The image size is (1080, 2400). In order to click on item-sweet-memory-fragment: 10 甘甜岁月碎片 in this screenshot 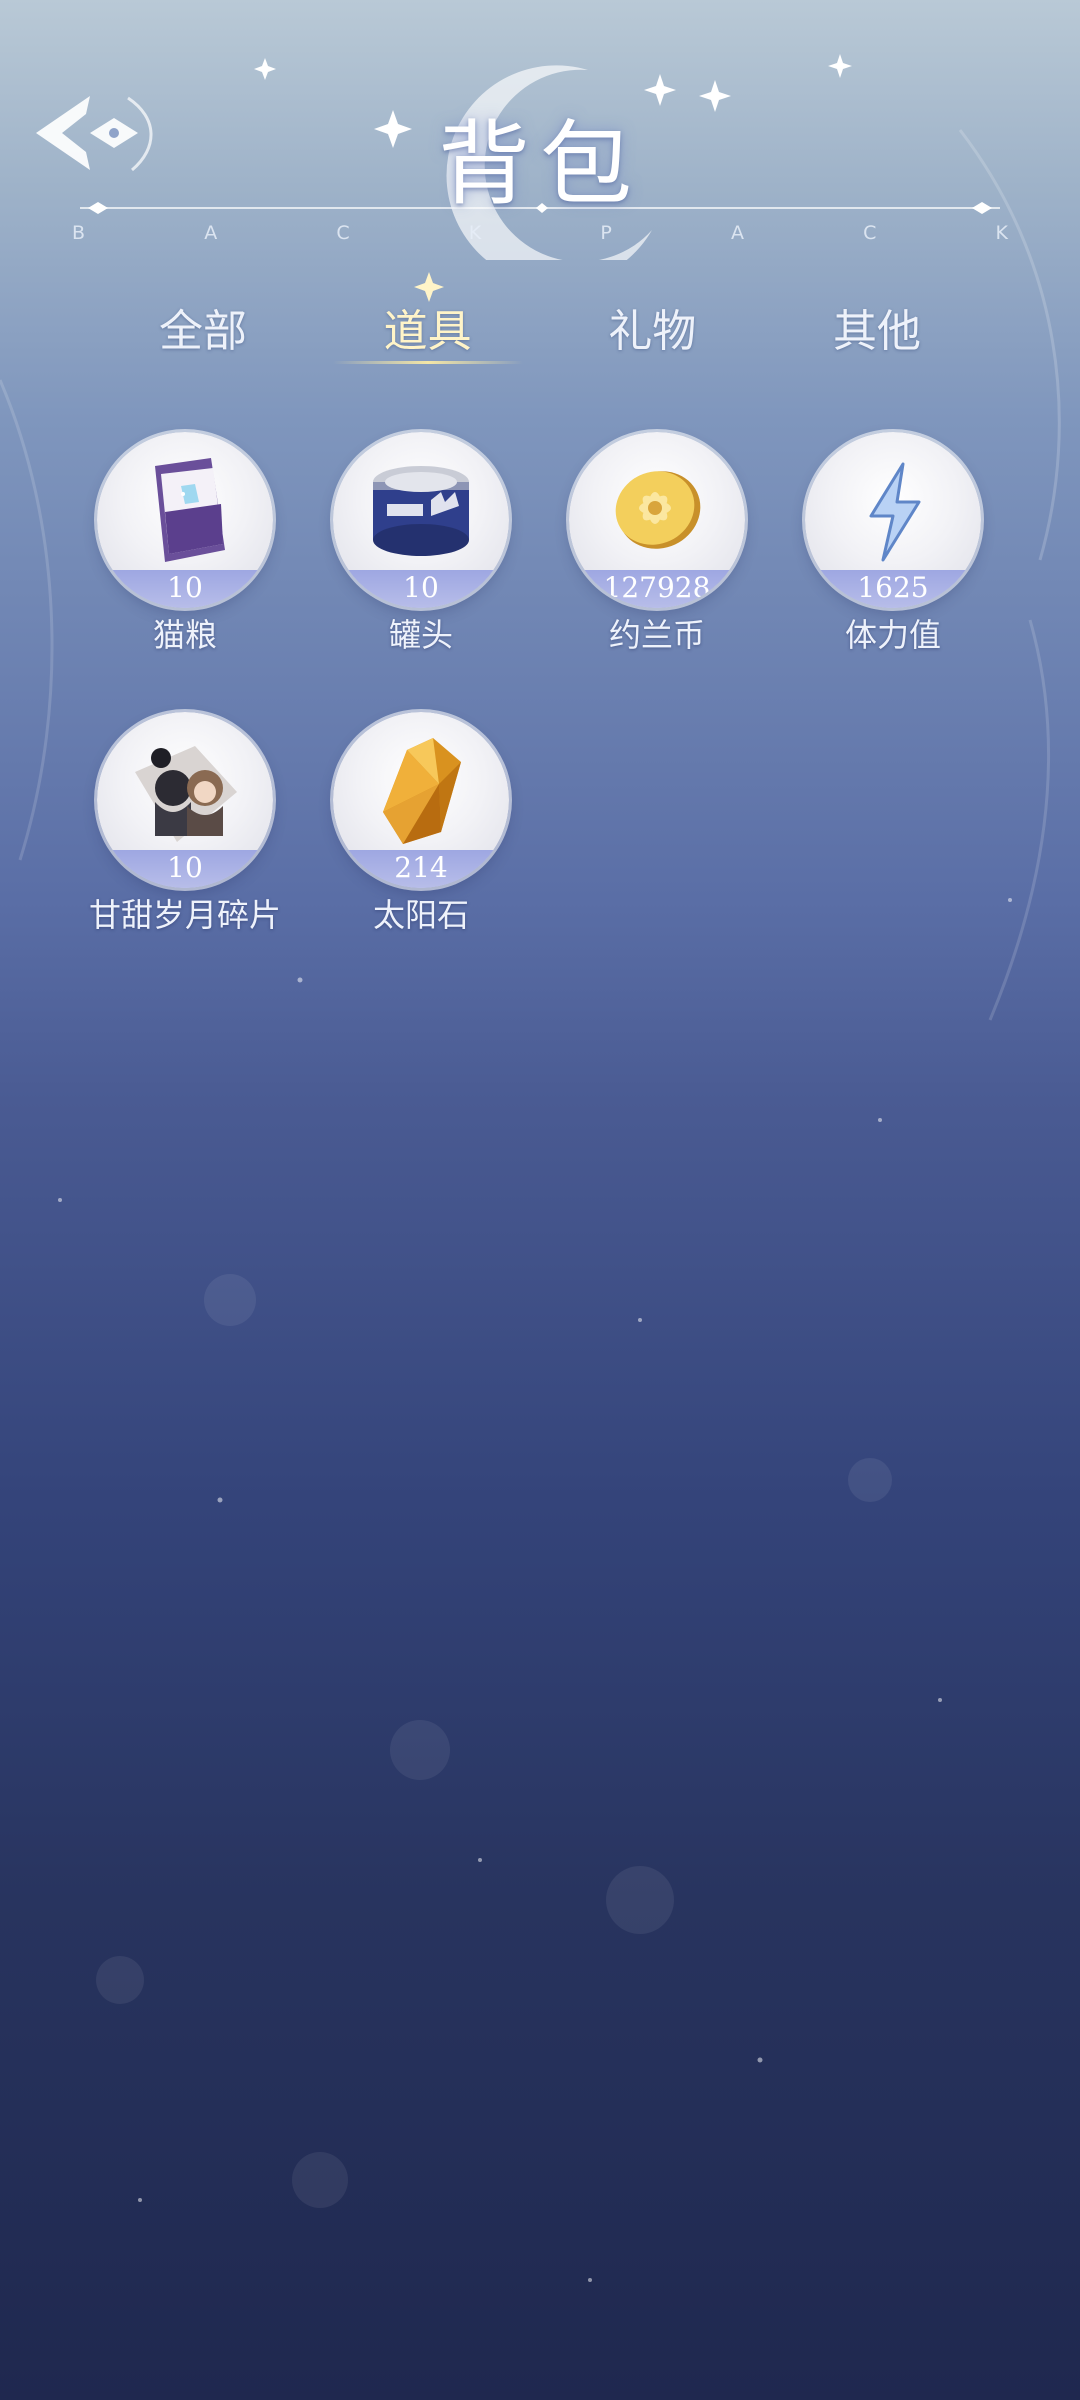, I will do `click(185, 832)`.